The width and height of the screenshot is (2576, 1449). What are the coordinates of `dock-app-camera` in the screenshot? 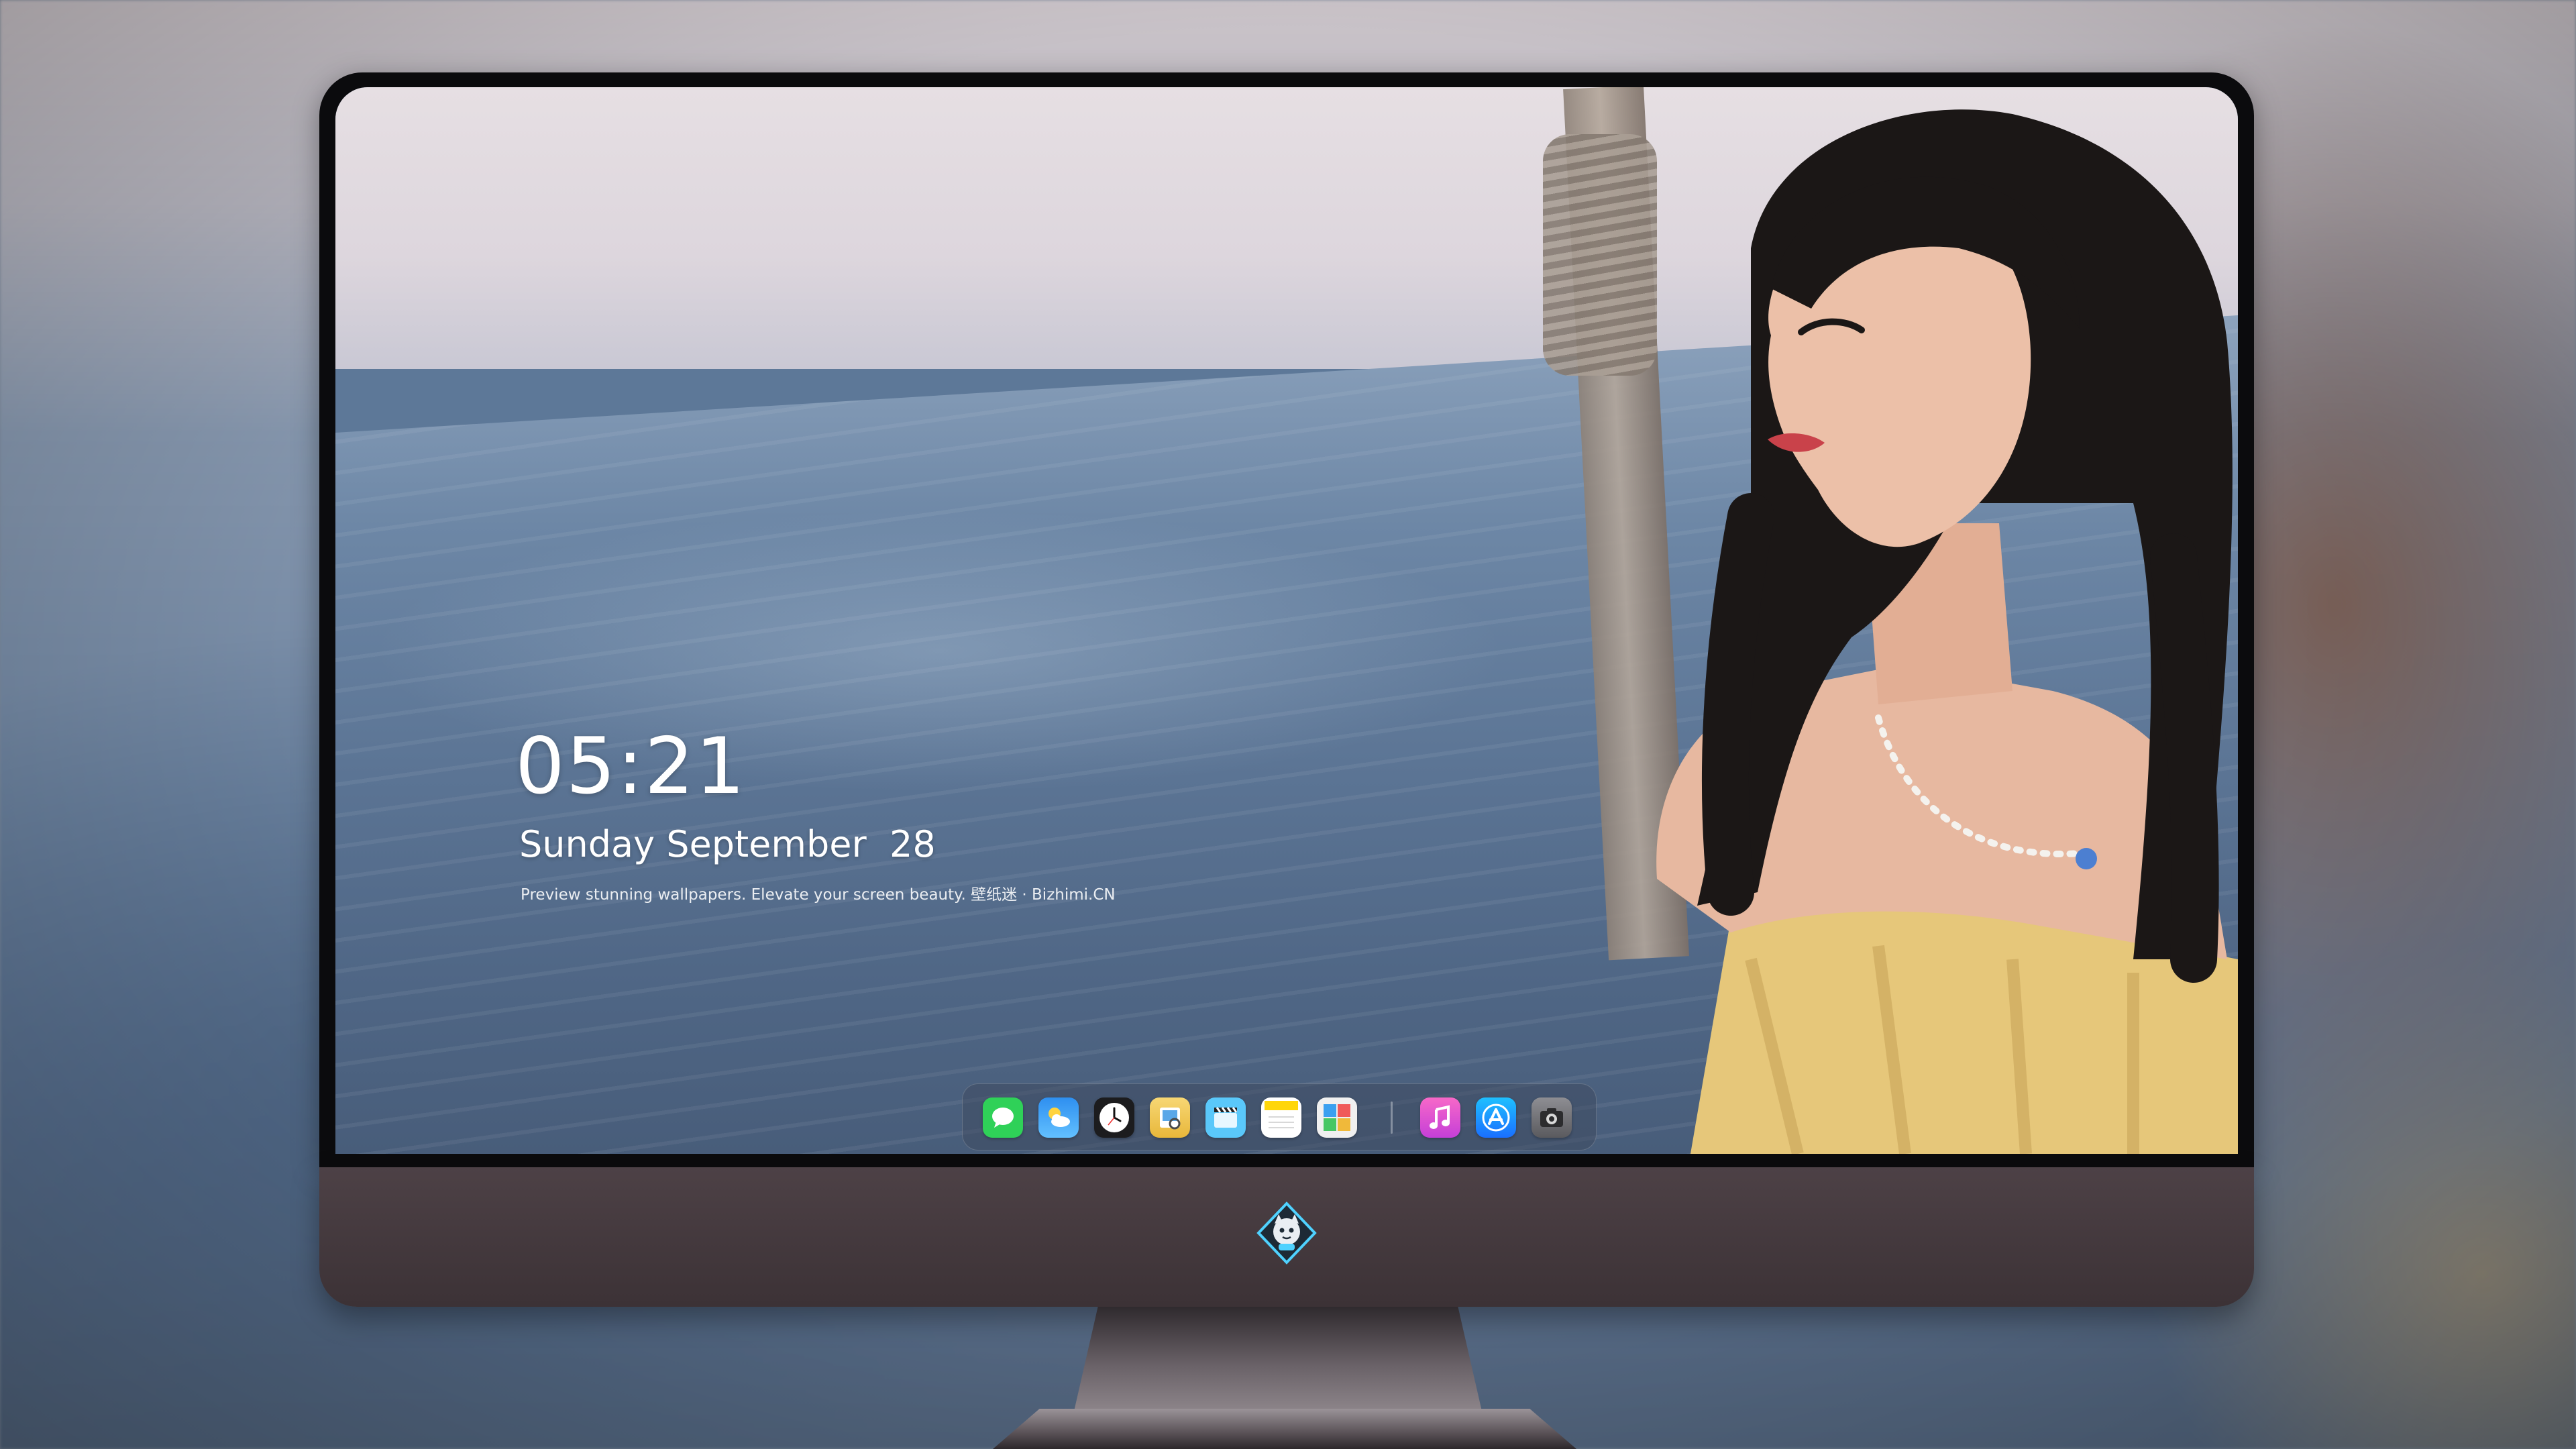 It's located at (1552, 1117).